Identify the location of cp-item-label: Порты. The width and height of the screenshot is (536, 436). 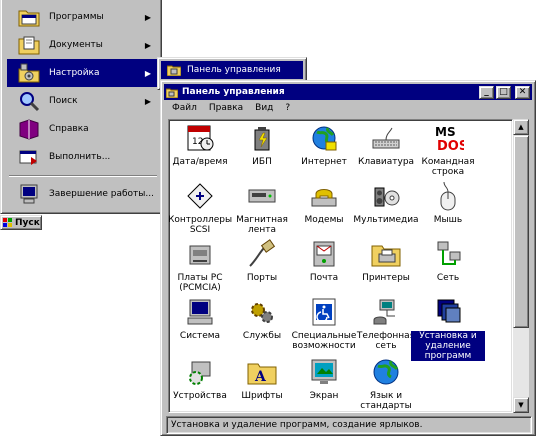
(262, 278).